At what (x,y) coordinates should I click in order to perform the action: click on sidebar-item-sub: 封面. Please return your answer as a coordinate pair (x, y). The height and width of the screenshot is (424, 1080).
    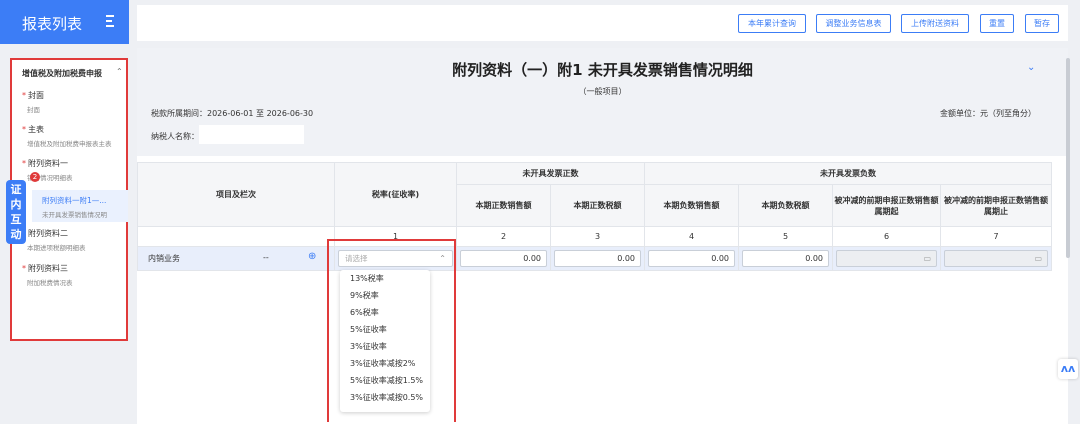
    Looking at the image, I should click on (33, 110).